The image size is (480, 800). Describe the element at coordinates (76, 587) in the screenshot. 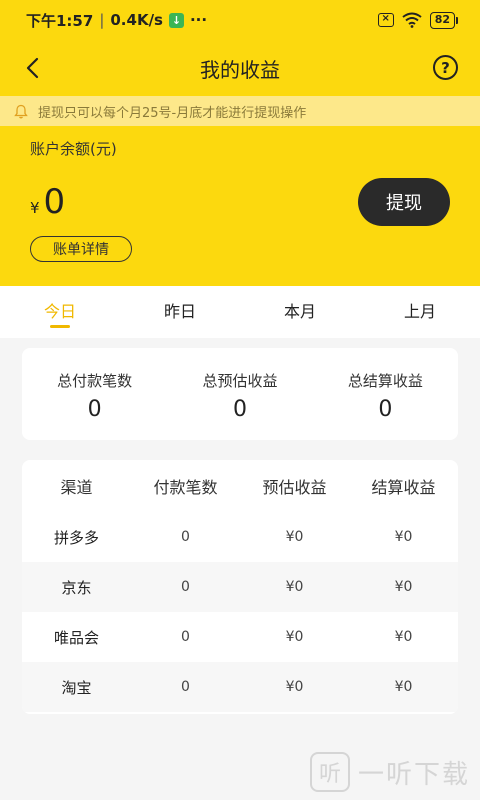

I see `cell-channel: 京东` at that location.